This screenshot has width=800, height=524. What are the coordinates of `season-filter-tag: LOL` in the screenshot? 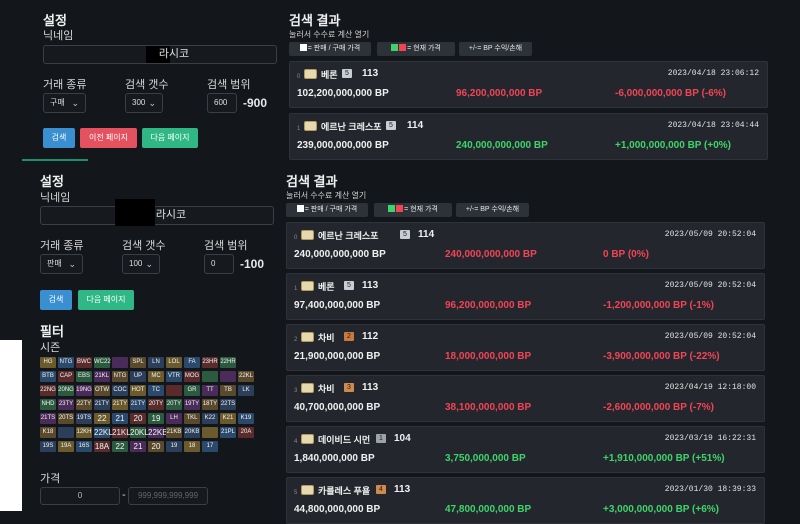 It's located at (174, 362).